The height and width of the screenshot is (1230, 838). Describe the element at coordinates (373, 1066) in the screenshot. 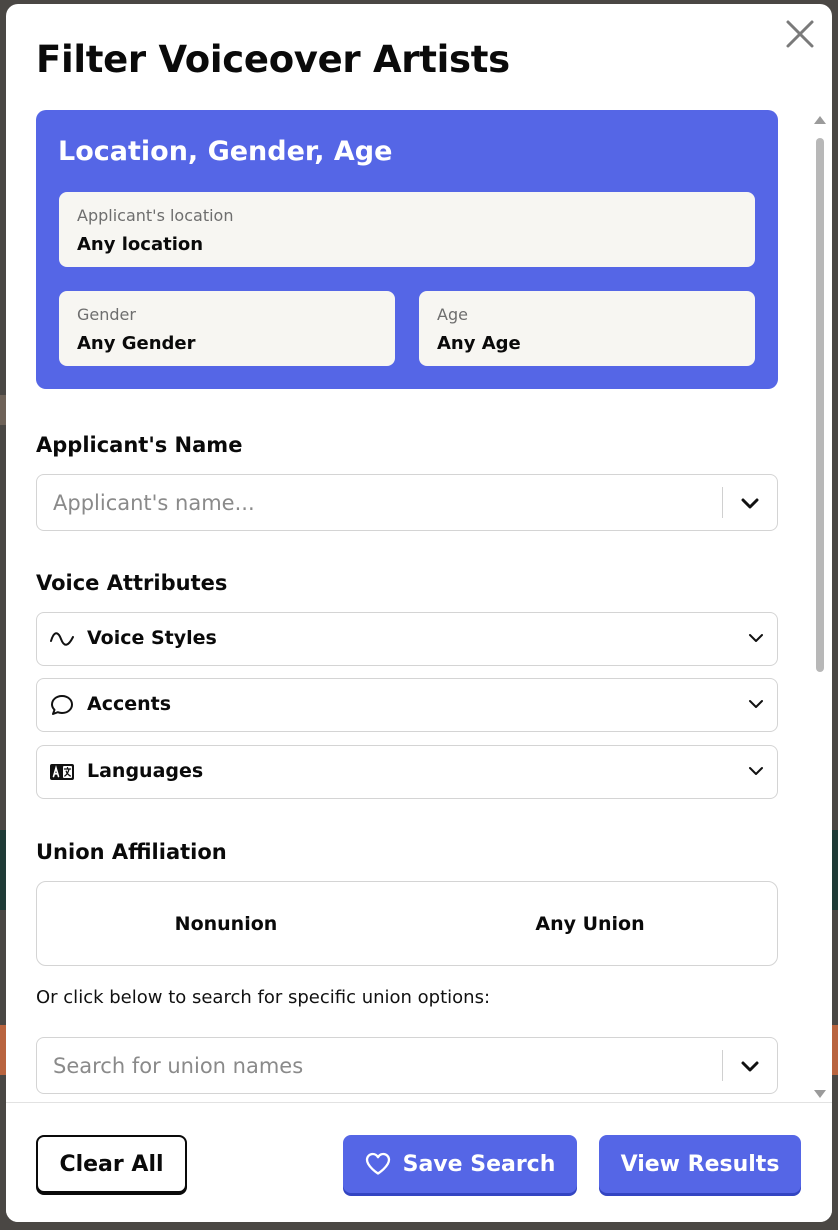

I see `union-search-input` at that location.